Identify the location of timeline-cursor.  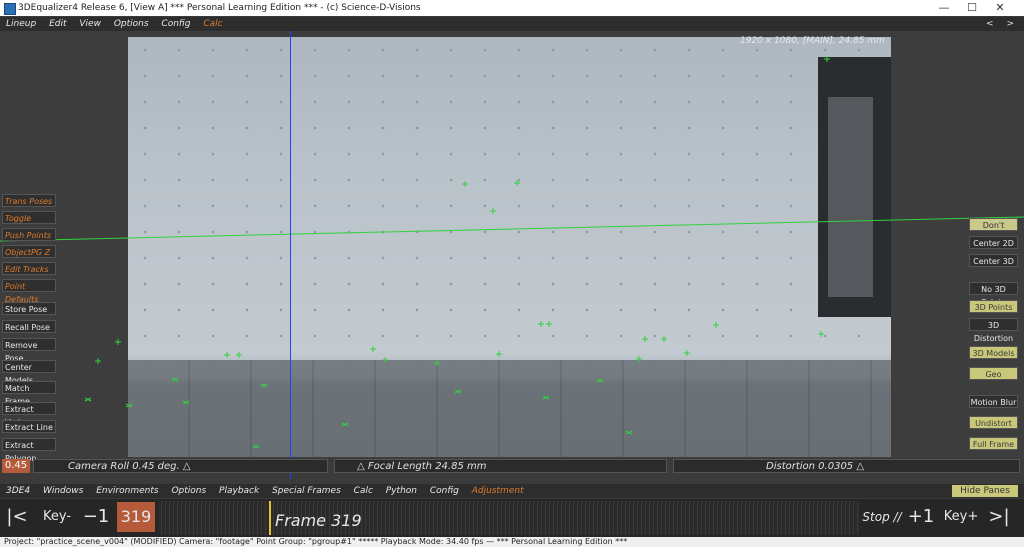
(270, 518).